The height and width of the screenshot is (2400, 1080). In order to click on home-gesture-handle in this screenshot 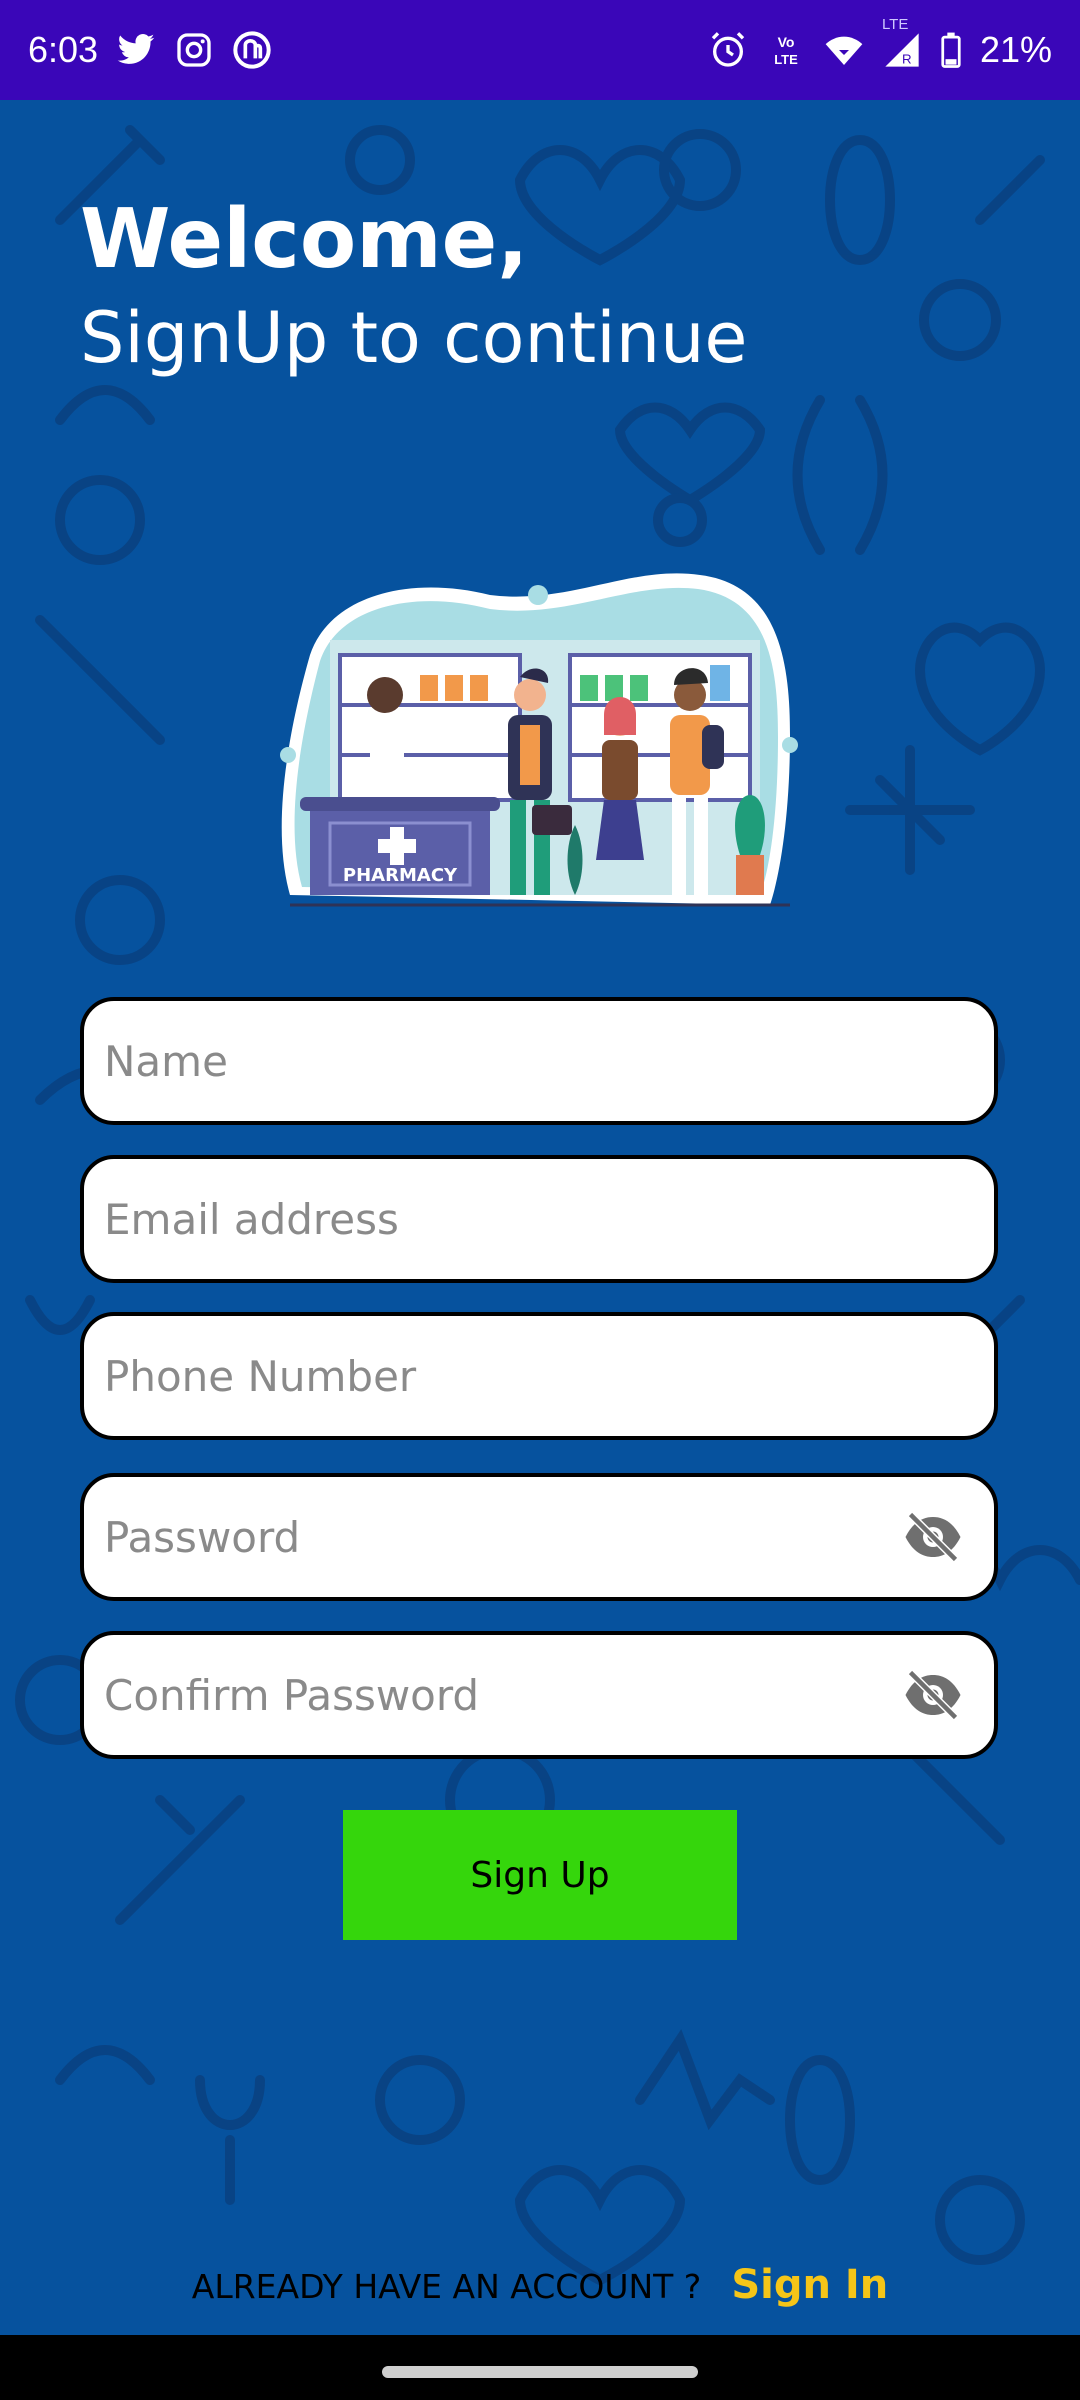, I will do `click(540, 2372)`.